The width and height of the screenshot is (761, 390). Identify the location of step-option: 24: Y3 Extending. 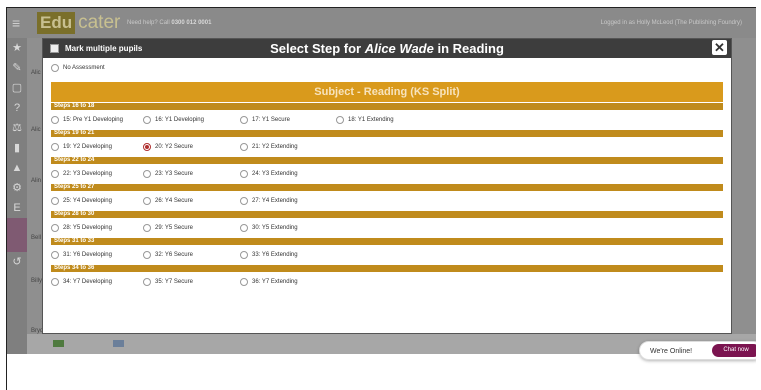
(269, 174).